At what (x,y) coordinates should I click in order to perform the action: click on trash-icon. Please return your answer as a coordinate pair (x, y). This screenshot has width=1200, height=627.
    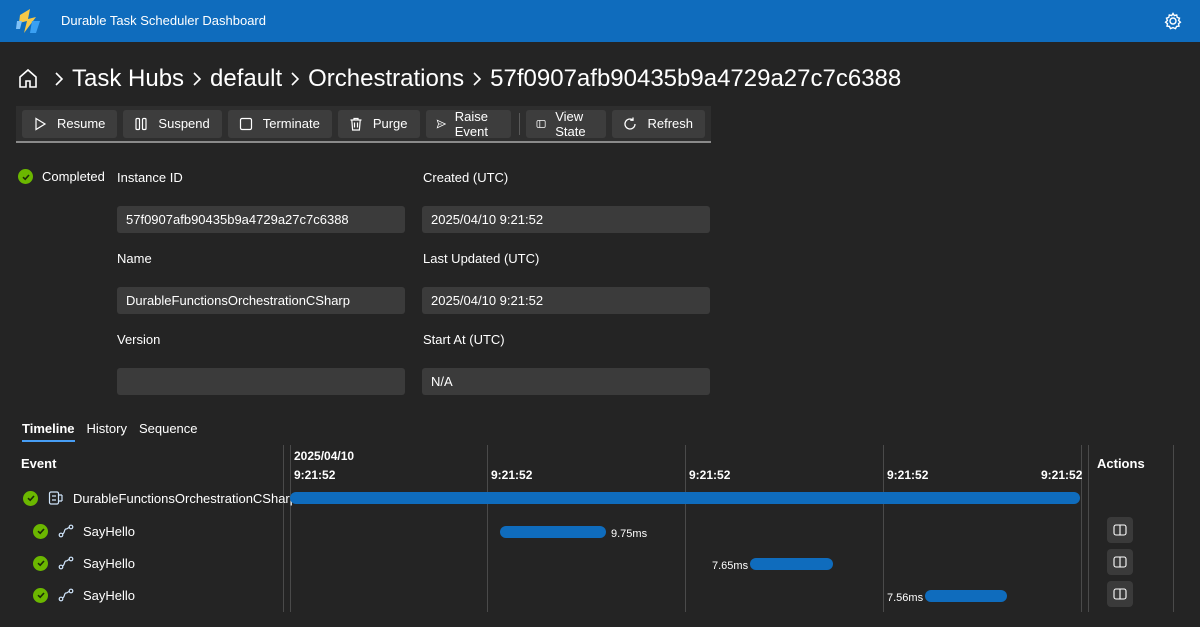
    Looking at the image, I should click on (356, 124).